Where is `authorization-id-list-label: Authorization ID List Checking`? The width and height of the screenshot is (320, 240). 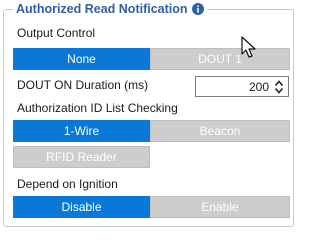
authorization-id-list-label: Authorization ID List Checking is located at coordinates (97, 108).